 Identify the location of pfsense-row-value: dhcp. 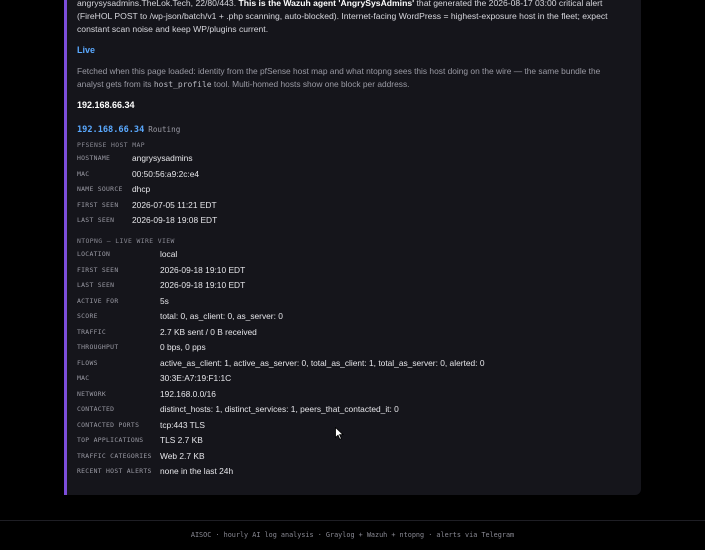
(141, 189).